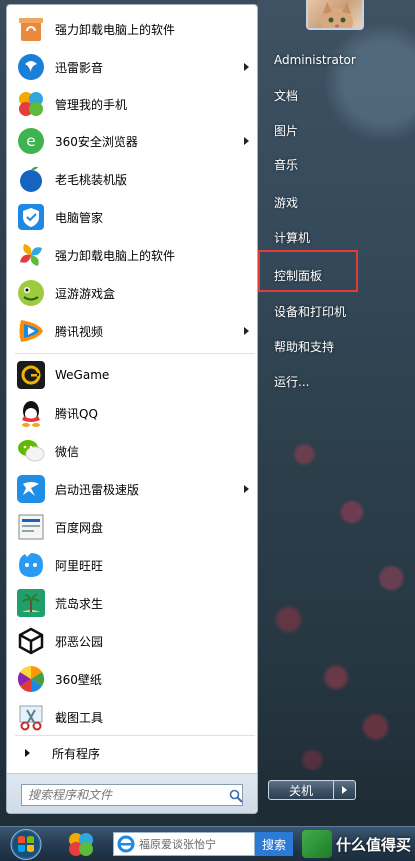  What do you see at coordinates (133, 451) in the screenshot?
I see `program-item: 微信` at bounding box center [133, 451].